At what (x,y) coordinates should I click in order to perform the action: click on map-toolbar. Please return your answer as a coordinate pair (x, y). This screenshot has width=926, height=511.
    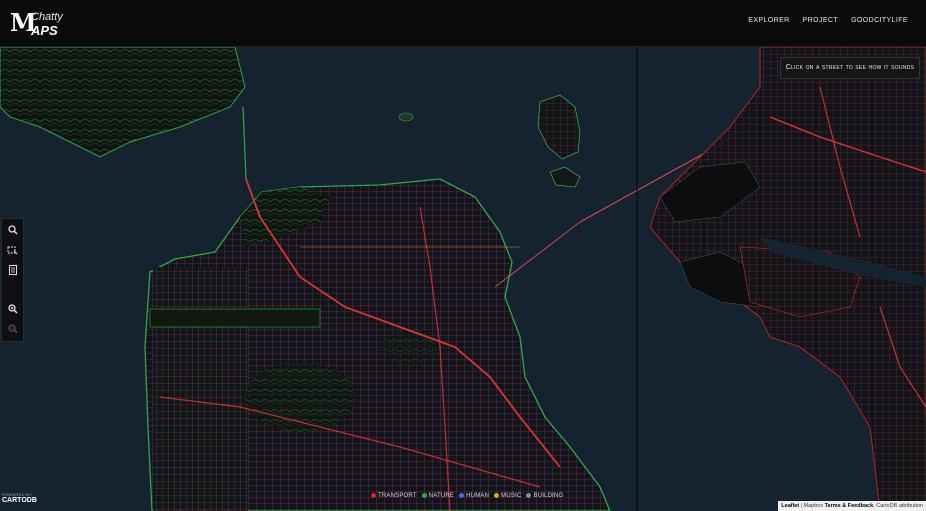
    Looking at the image, I should click on (12, 280).